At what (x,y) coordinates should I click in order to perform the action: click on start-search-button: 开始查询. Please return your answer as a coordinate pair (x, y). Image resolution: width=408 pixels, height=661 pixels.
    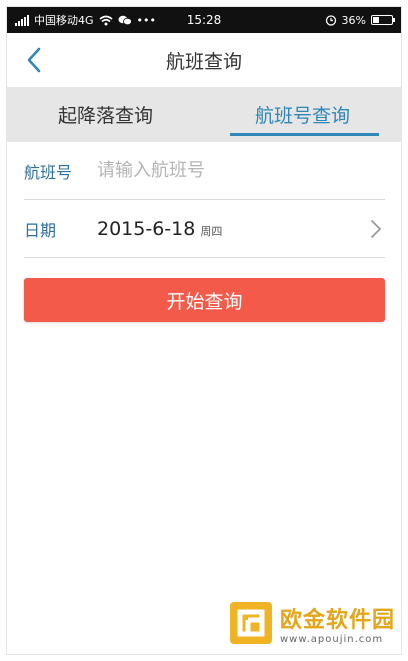
    Looking at the image, I should click on (204, 300).